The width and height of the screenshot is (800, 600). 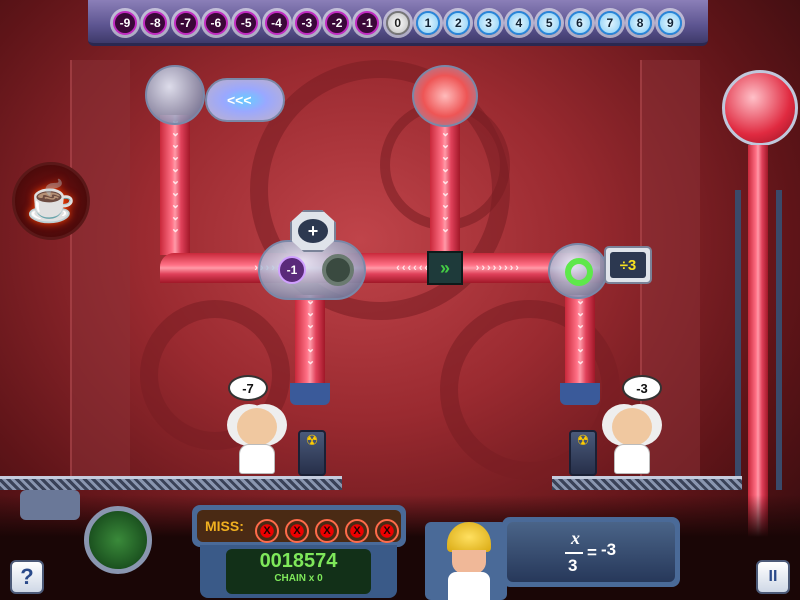 What do you see at coordinates (185, 23) in the screenshot?
I see `number-token: -7` at bounding box center [185, 23].